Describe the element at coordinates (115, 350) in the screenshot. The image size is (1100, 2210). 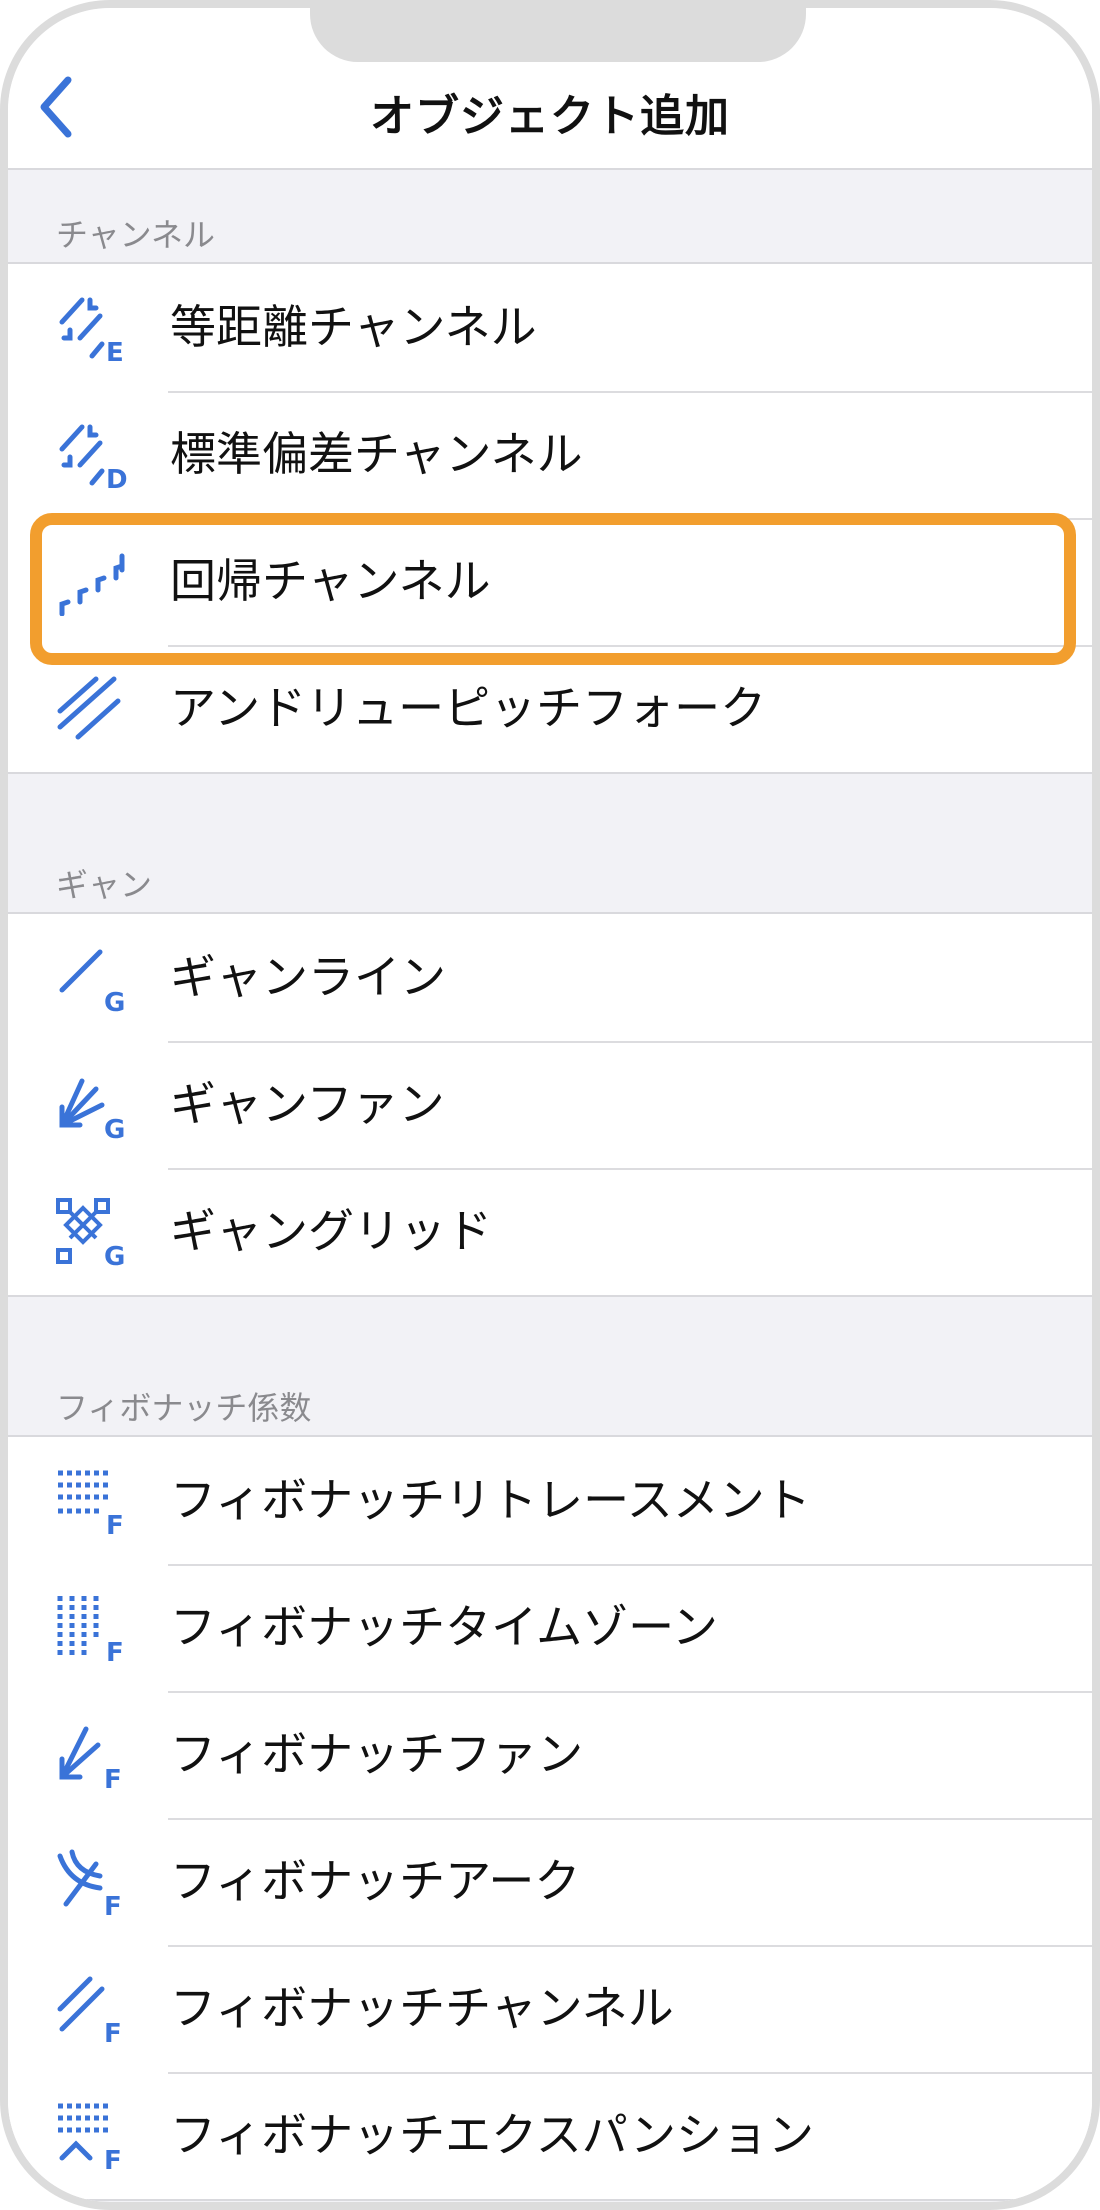
I see `svg-text: E` at that location.